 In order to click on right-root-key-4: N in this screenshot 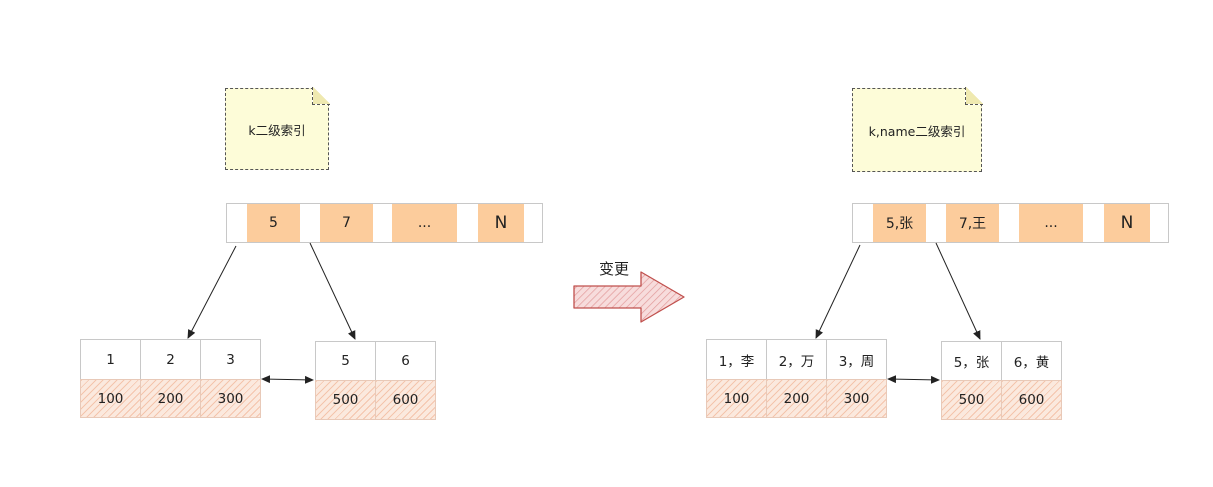, I will do `click(1127, 223)`.